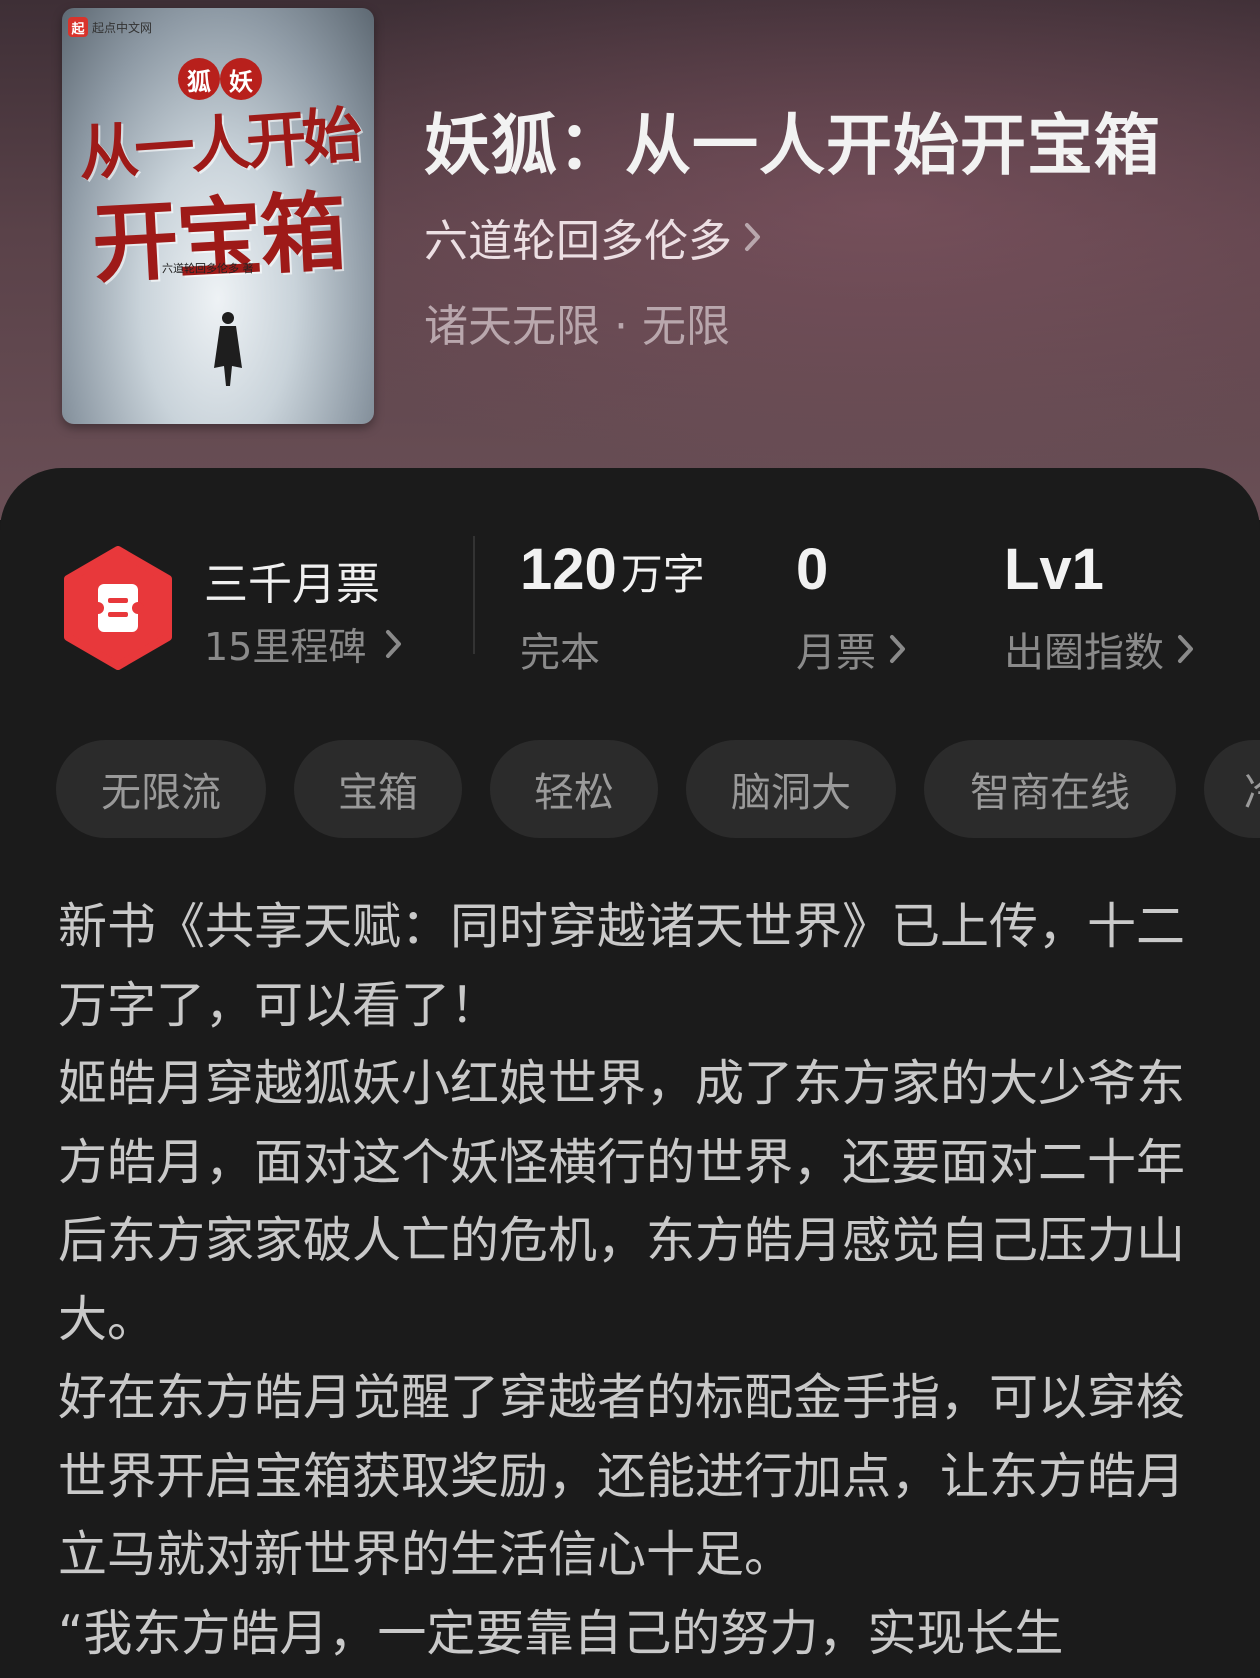  I want to click on ticket-title: 三千月票, so click(292, 580).